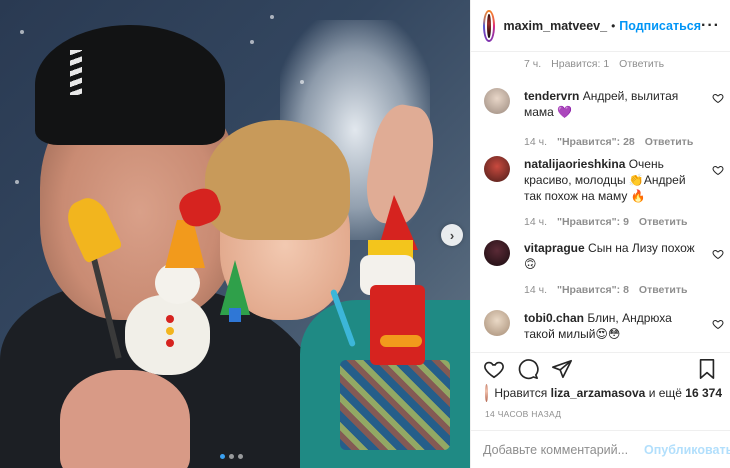 Image resolution: width=730 pixels, height=468 pixels. What do you see at coordinates (556, 26) in the screenshot?
I see `author-username: maxim_matveev_` at bounding box center [556, 26].